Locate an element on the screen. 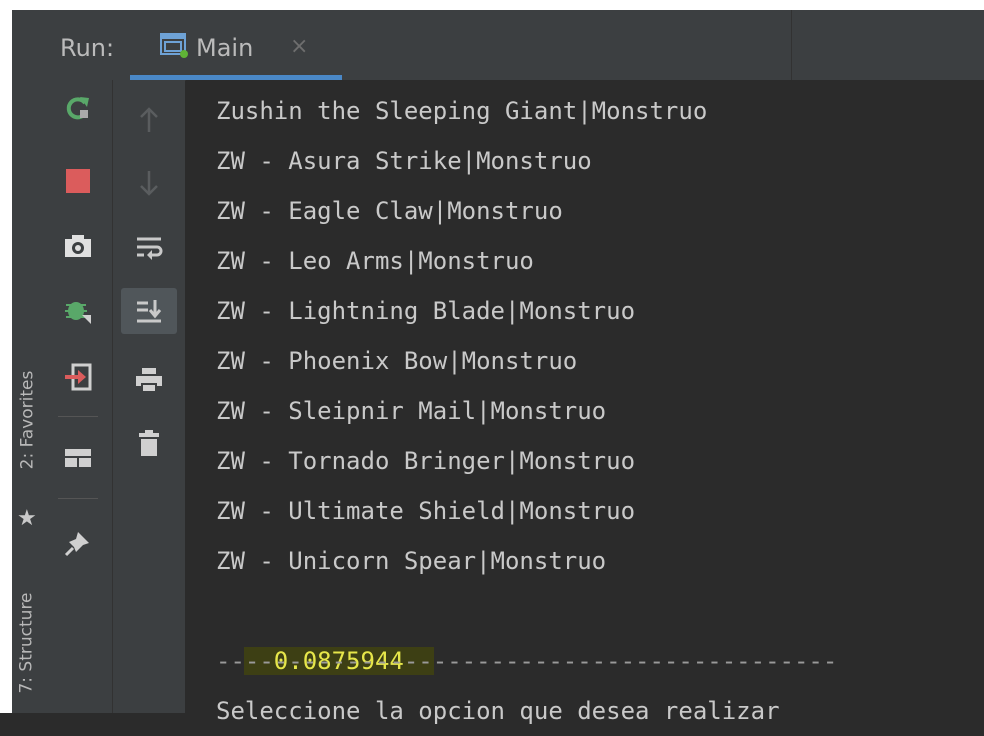  console-line: ZW - Sleipnir Mail|Monstruo is located at coordinates (411, 411).